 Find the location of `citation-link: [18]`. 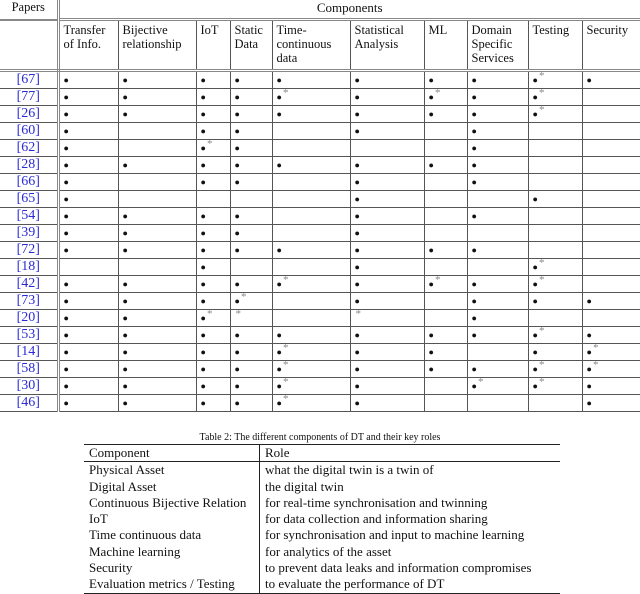

citation-link: [18] is located at coordinates (28, 266).